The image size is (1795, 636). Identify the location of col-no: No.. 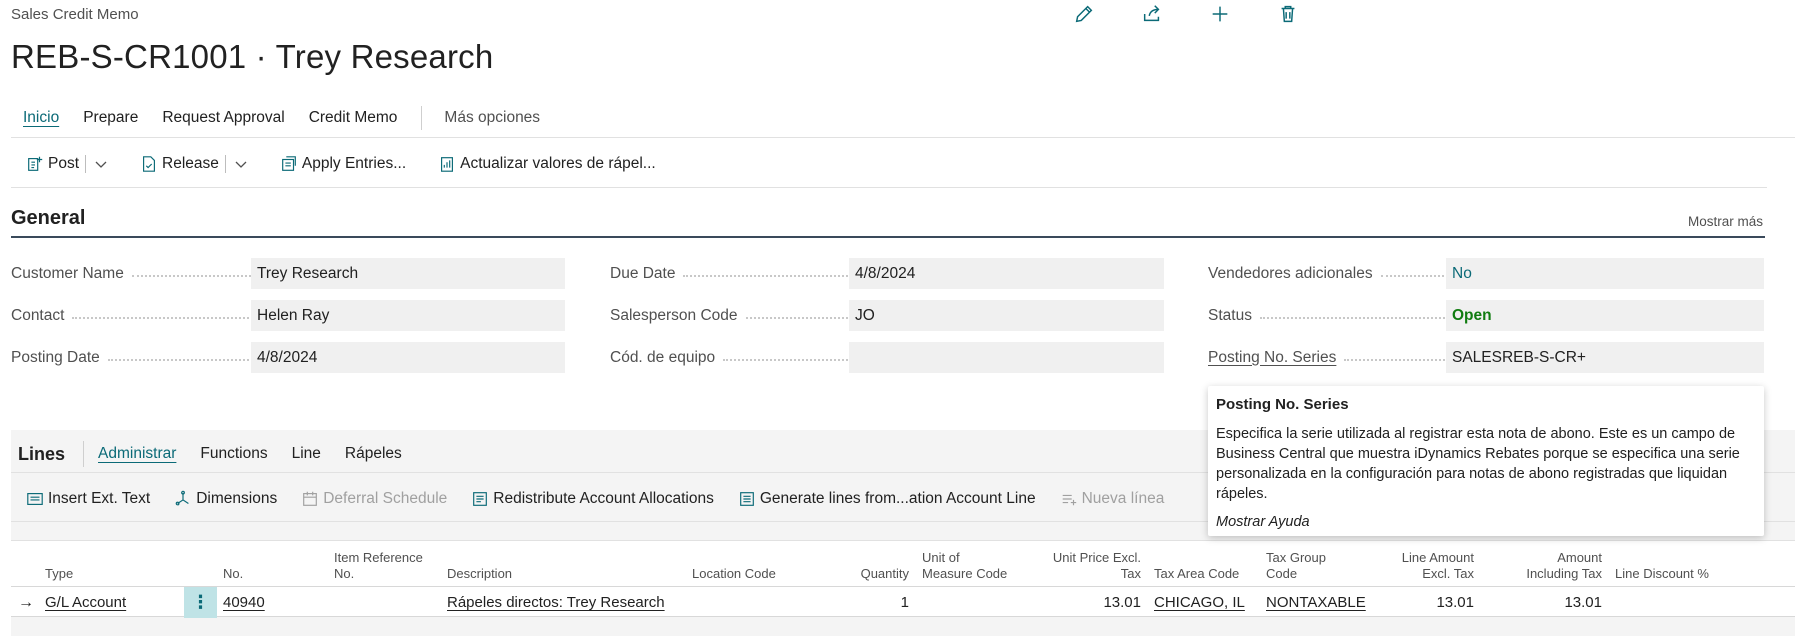
(233, 574).